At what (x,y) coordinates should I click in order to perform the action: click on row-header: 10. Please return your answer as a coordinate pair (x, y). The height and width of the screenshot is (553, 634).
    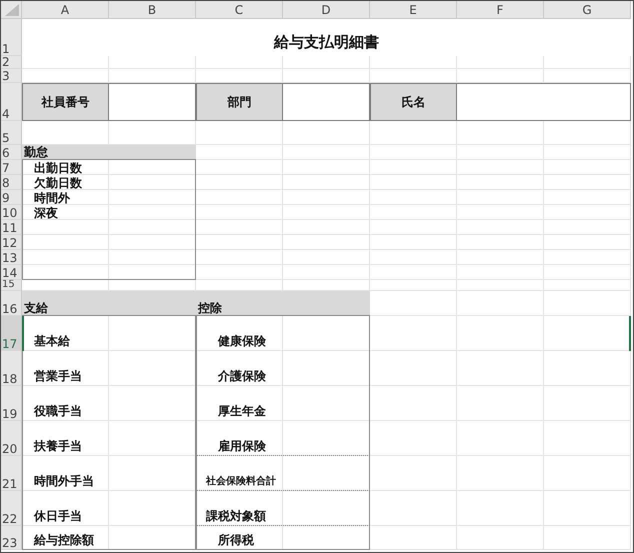
    Looking at the image, I should click on (11, 212).